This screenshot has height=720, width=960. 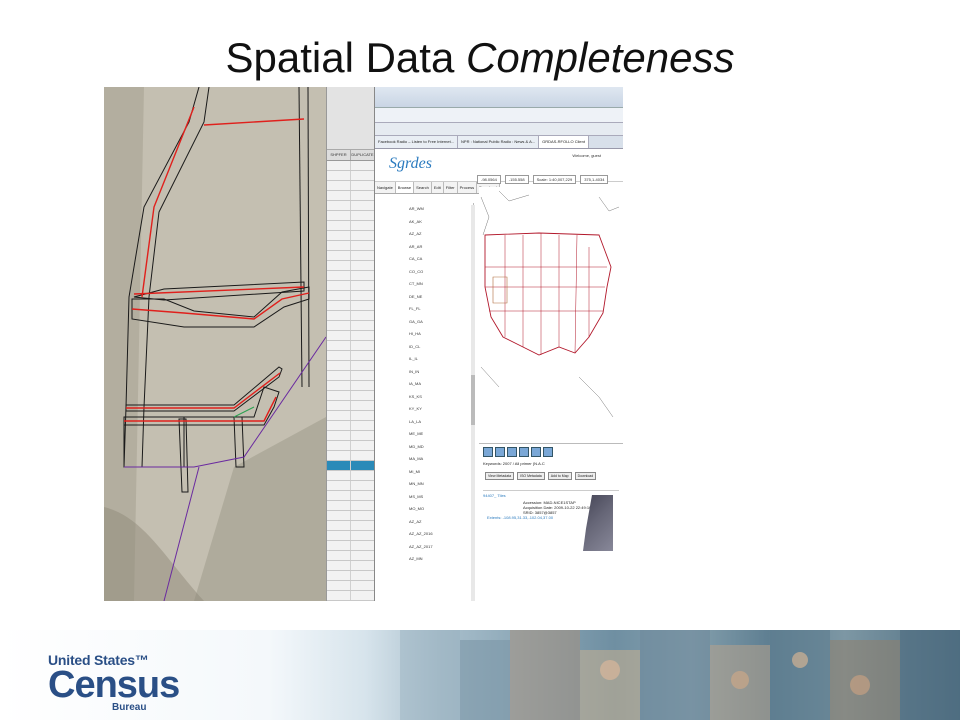 What do you see at coordinates (424, 334) in the screenshot?
I see `tree-item: HI_HA` at bounding box center [424, 334].